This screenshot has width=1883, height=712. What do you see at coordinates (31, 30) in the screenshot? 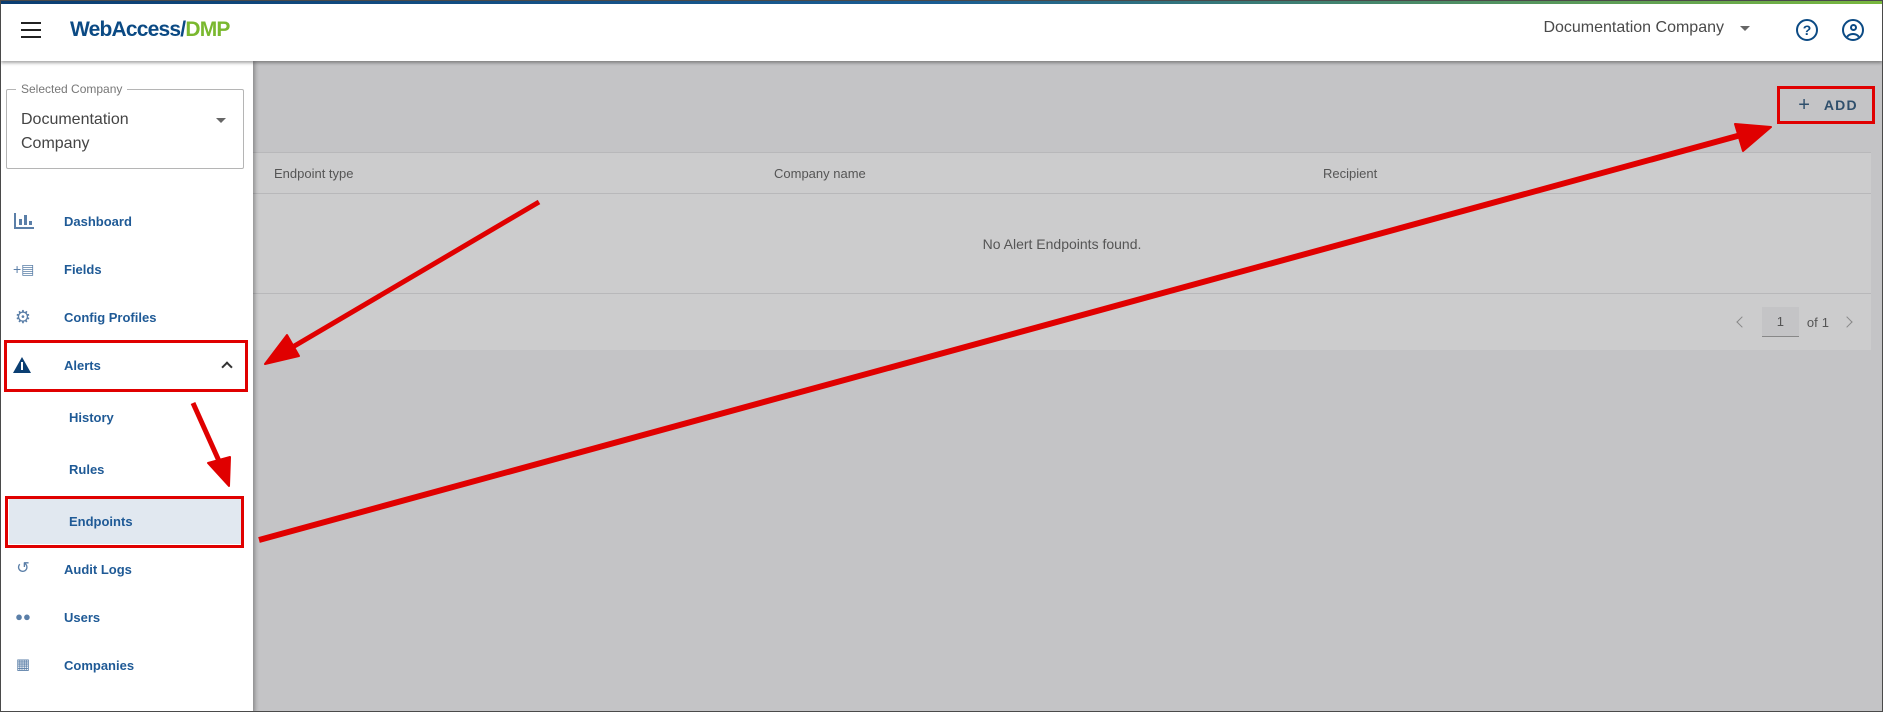
I see `menu-icon` at bounding box center [31, 30].